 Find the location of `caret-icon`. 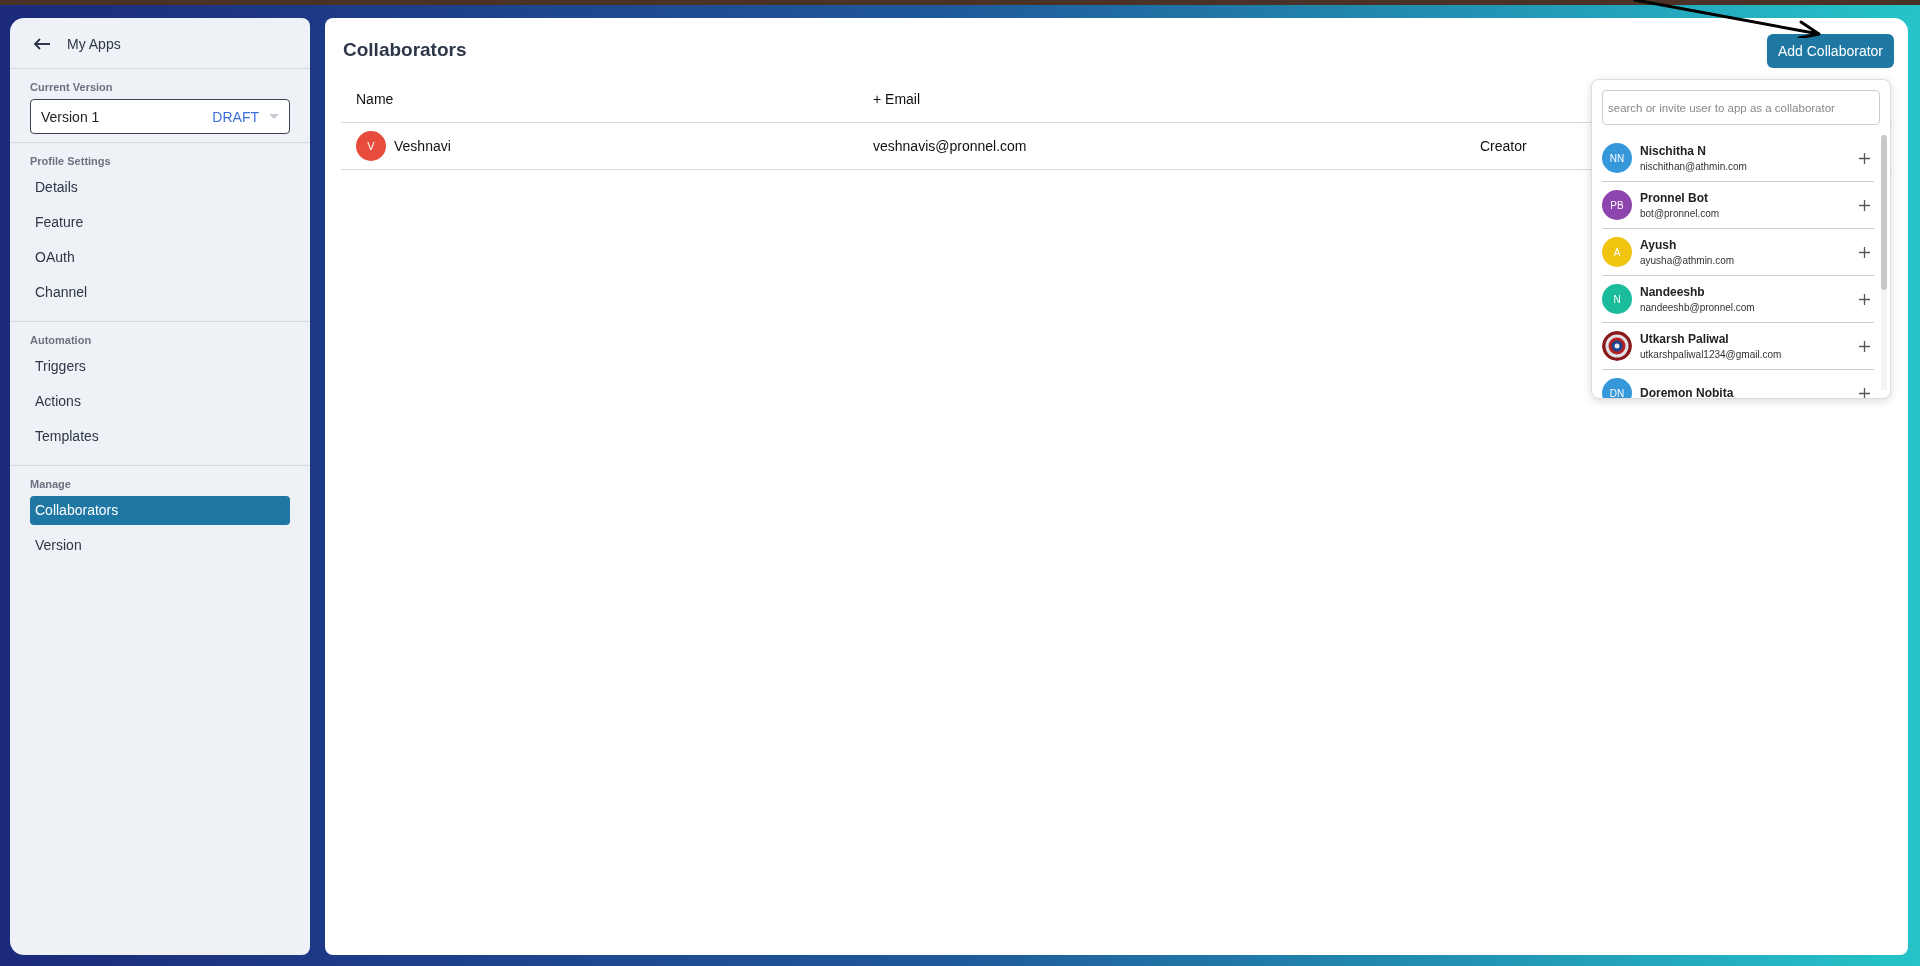

caret-icon is located at coordinates (274, 116).